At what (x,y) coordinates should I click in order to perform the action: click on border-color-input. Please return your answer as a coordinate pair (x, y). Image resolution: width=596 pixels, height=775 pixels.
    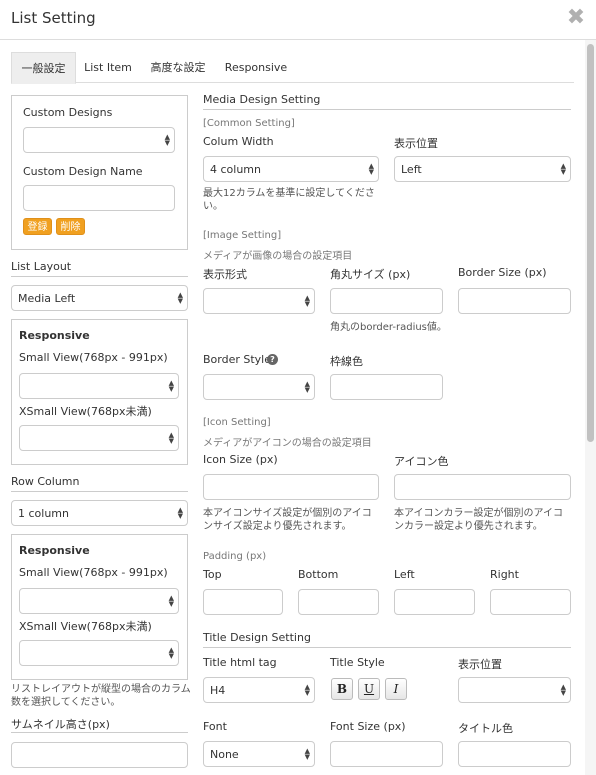
    Looking at the image, I should click on (386, 387).